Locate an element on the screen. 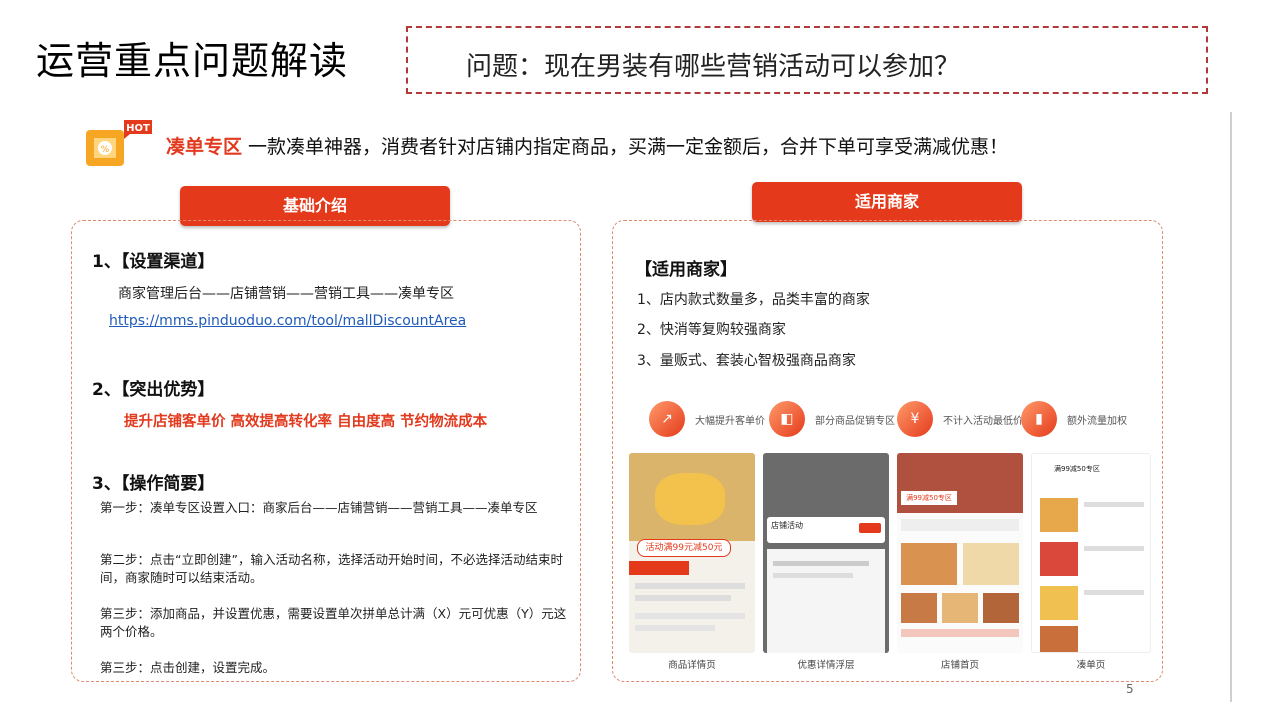 The image size is (1280, 720). step-one: 第一步：凑单专区设置入口：商家后台——店铺营销——营销工具——凑单专区 is located at coordinates (319, 507).